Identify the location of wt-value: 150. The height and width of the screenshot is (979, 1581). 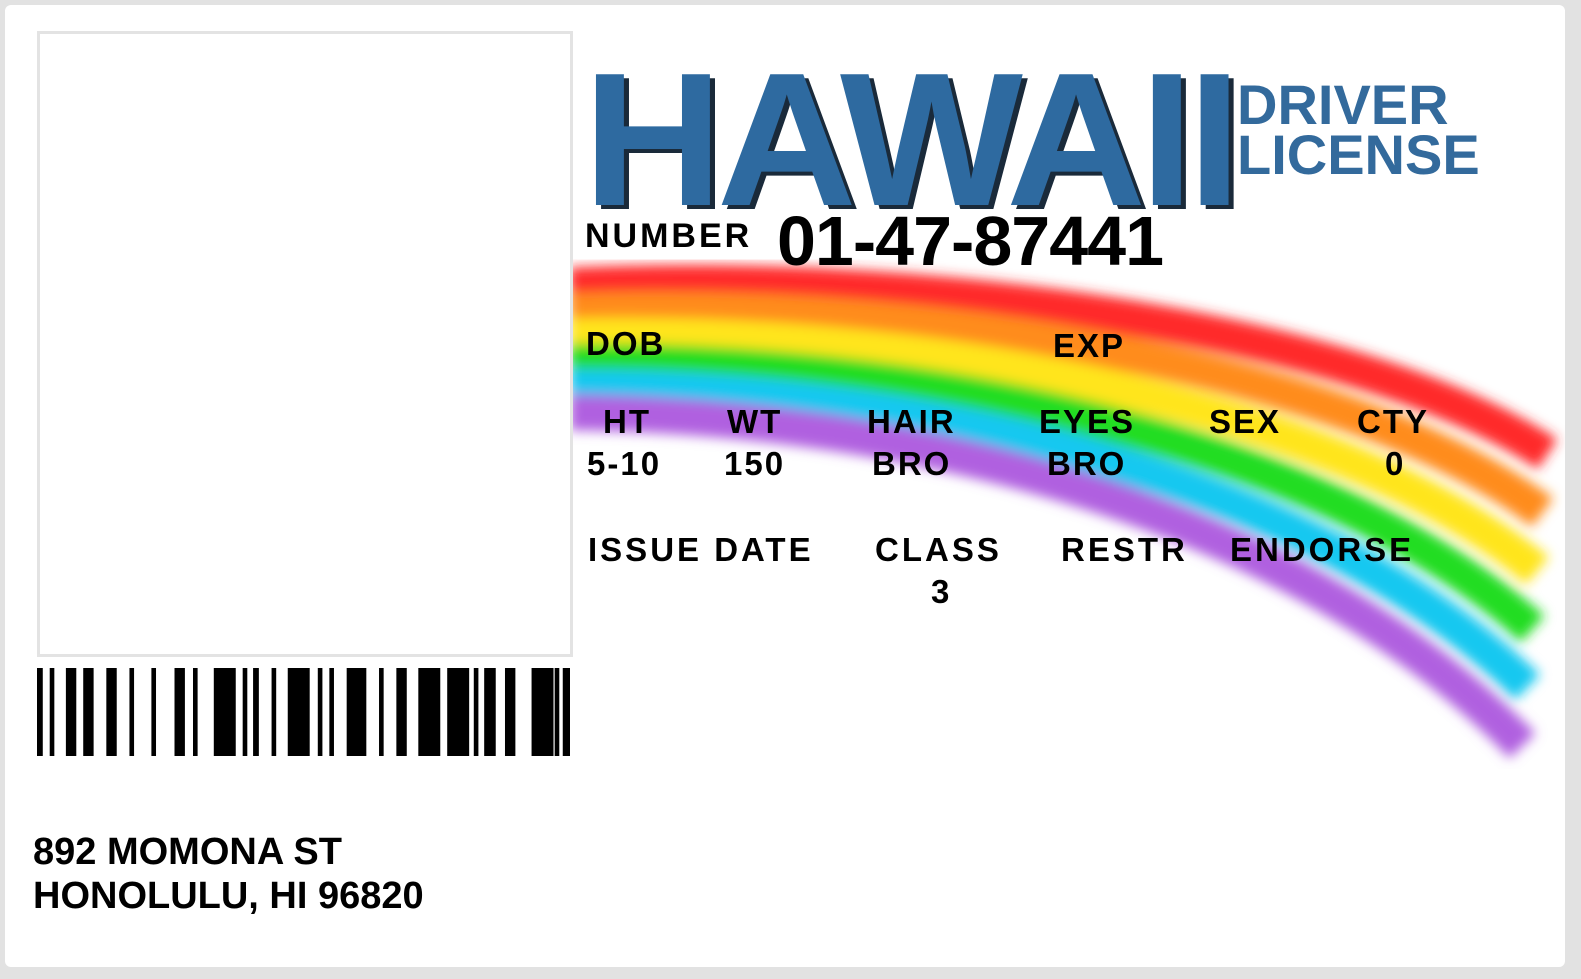
(755, 463).